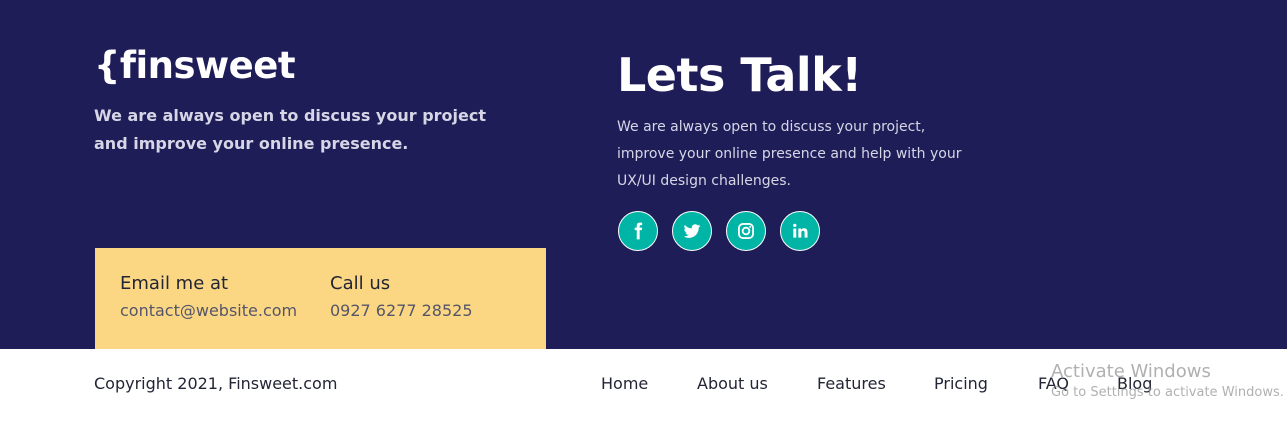  Describe the element at coordinates (195, 65) in the screenshot. I see `finsweet-logo: {finsweet` at that location.